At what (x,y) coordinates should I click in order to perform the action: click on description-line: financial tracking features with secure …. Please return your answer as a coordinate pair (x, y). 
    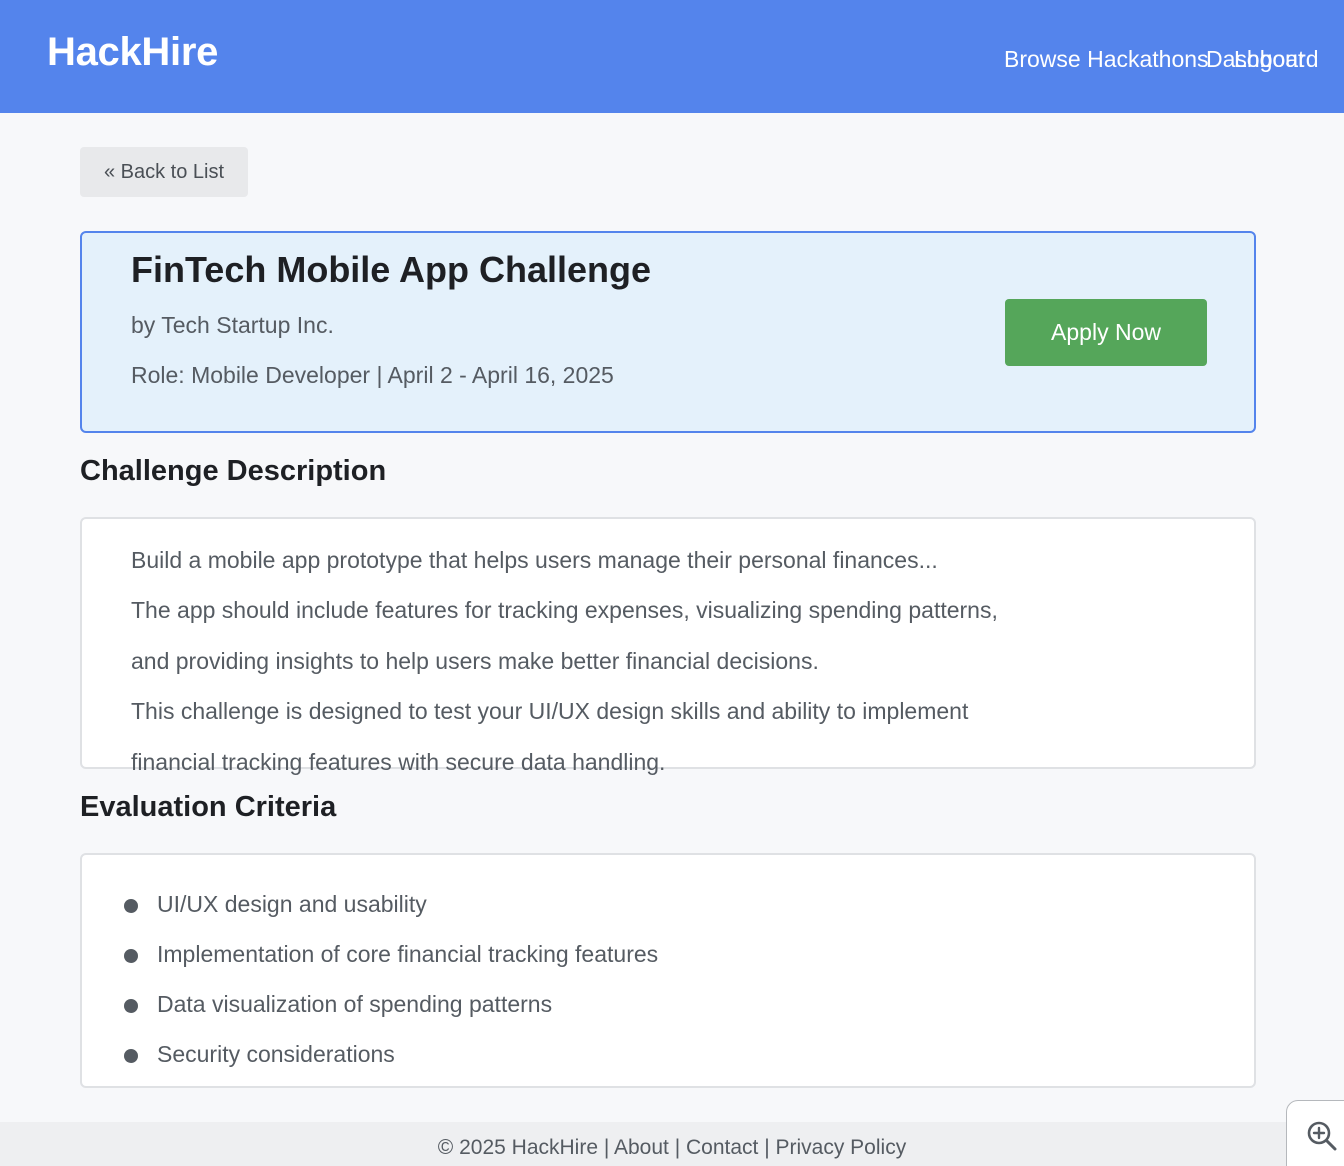
    Looking at the image, I should click on (398, 762).